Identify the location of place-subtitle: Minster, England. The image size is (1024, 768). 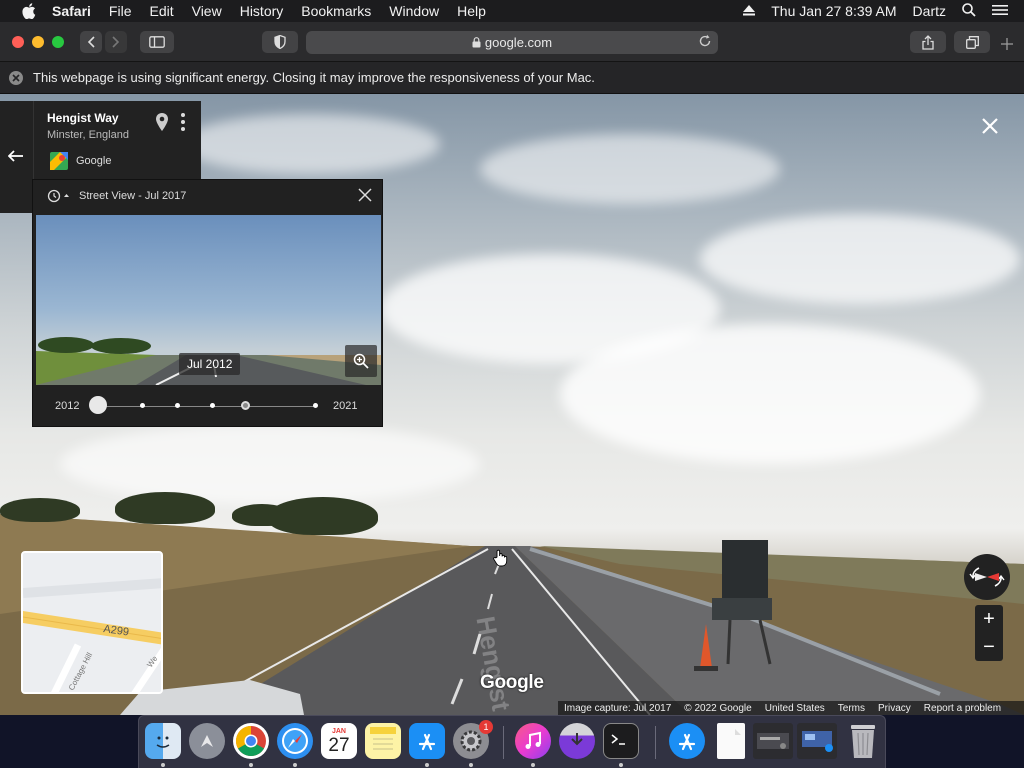
(88, 135).